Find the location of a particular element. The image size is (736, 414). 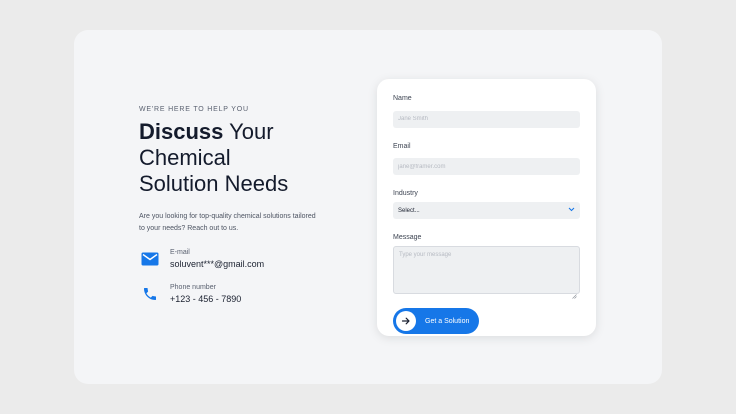

industry-label: Industry is located at coordinates (405, 193).